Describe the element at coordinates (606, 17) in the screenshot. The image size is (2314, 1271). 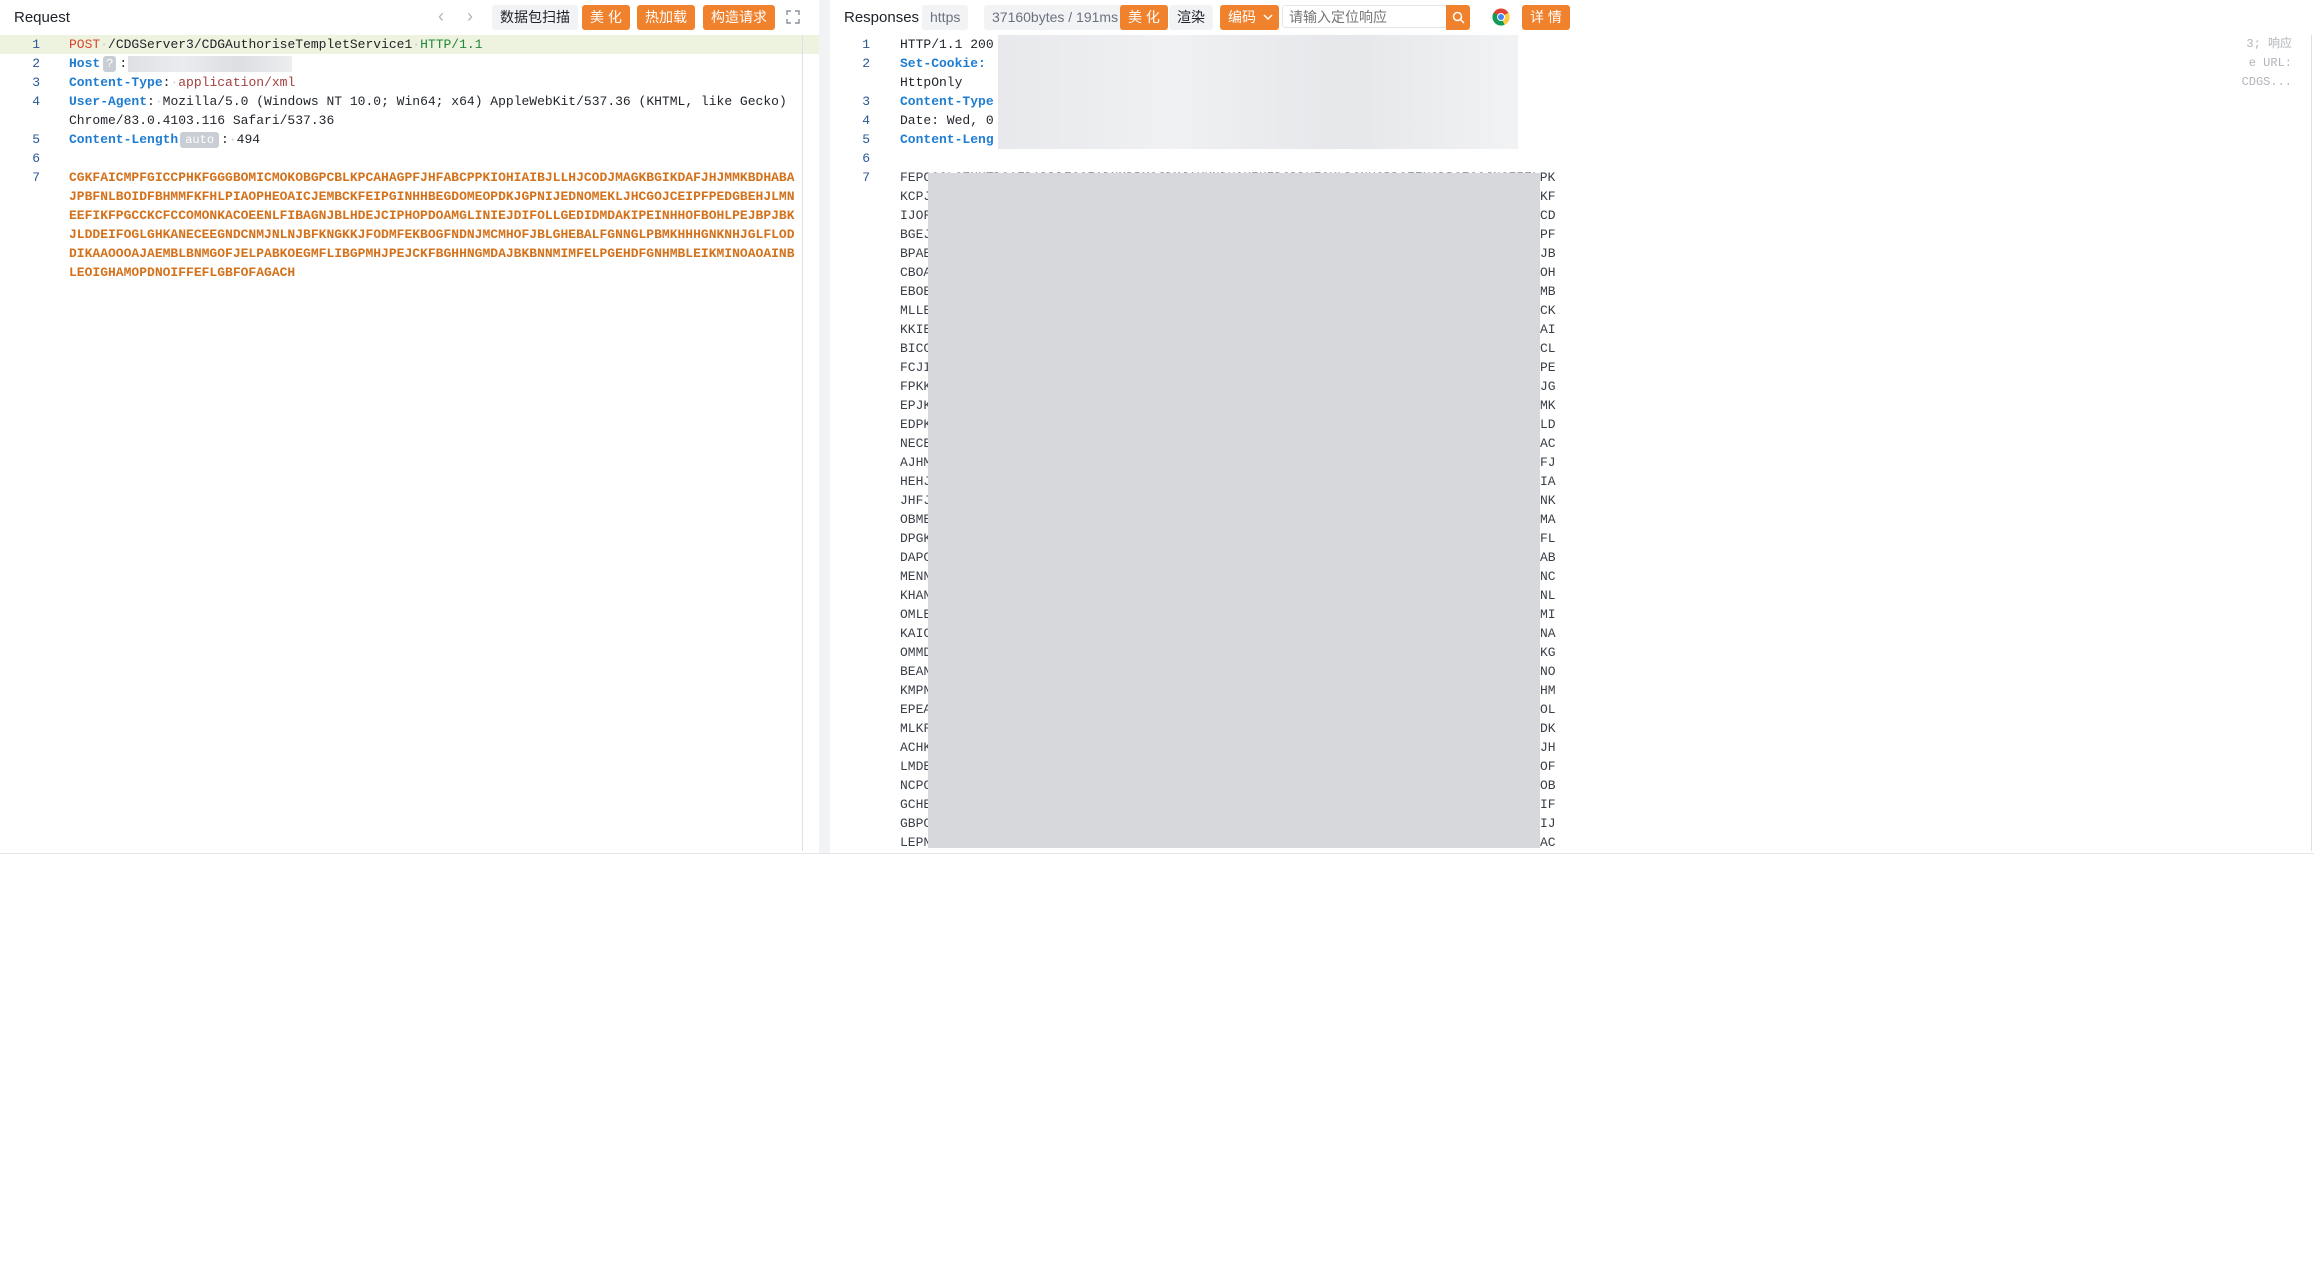
I see `beautify-button: 美 化` at that location.